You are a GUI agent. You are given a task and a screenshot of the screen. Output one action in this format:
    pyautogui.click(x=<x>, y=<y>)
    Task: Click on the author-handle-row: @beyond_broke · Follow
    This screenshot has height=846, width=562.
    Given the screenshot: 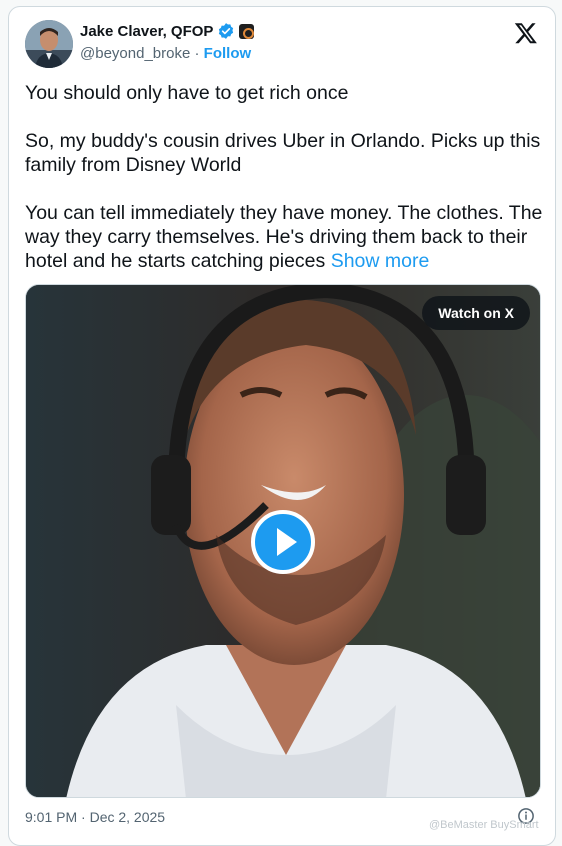 What is the action you would take?
    pyautogui.click(x=165, y=53)
    